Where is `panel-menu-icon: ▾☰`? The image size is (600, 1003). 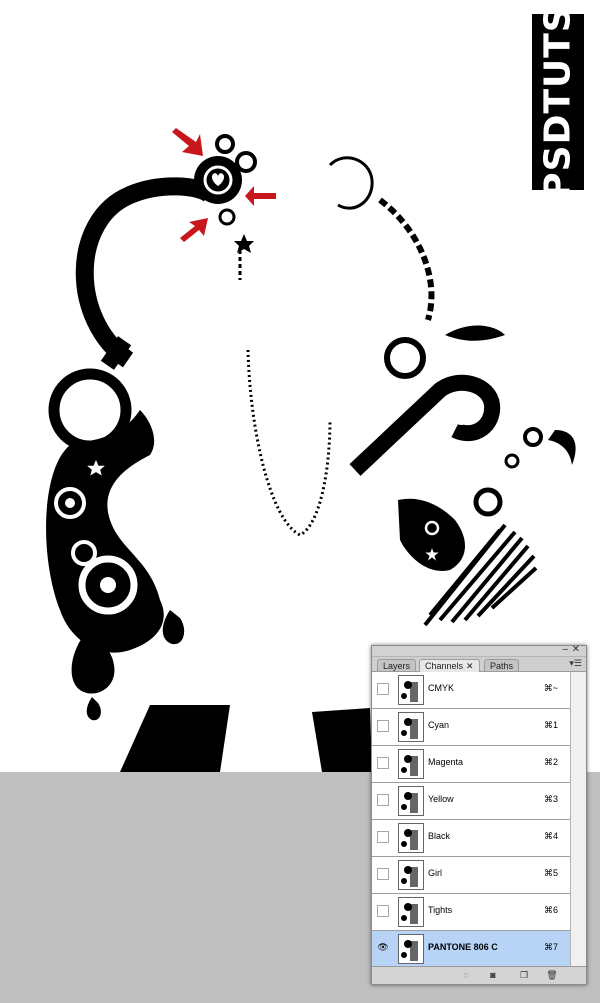 panel-menu-icon: ▾☰ is located at coordinates (575, 663).